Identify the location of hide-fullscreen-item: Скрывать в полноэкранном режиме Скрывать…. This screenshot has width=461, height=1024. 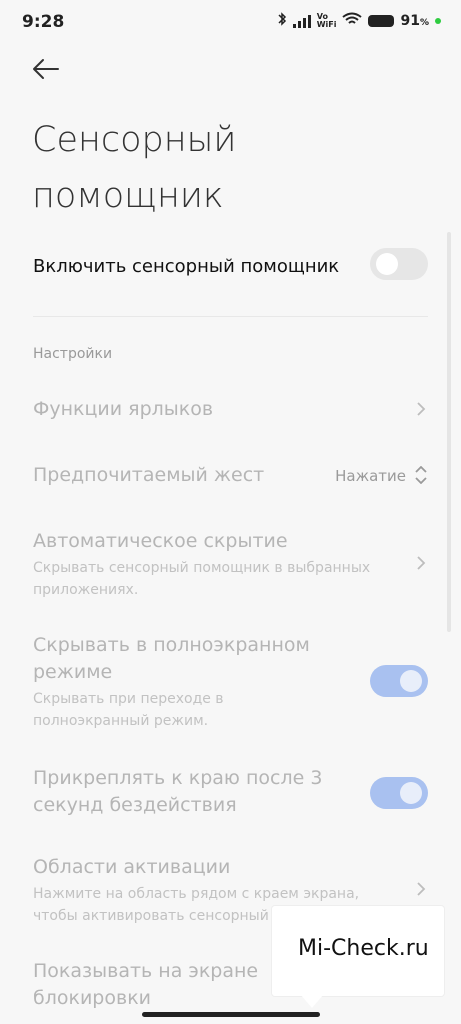
(230, 682).